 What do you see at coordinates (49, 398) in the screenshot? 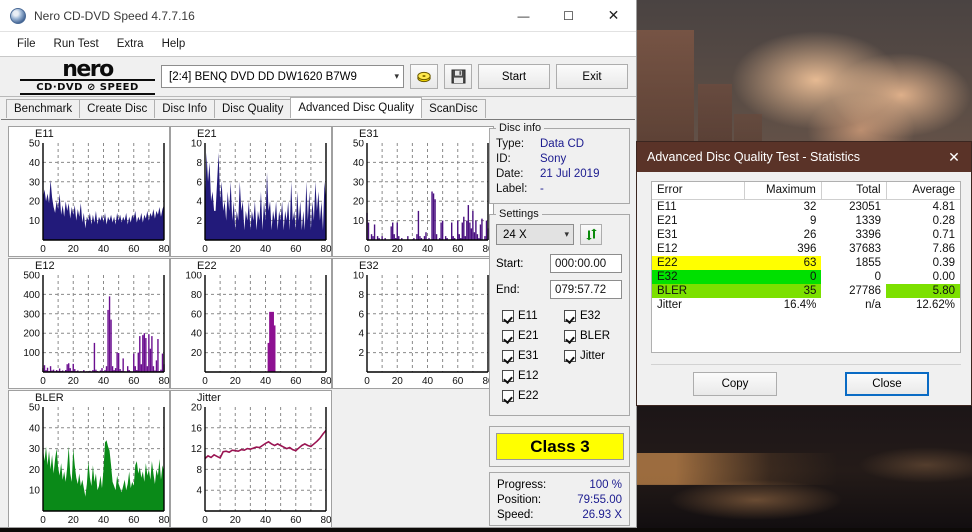
I see `chart-title-bler: BLER` at bounding box center [49, 398].